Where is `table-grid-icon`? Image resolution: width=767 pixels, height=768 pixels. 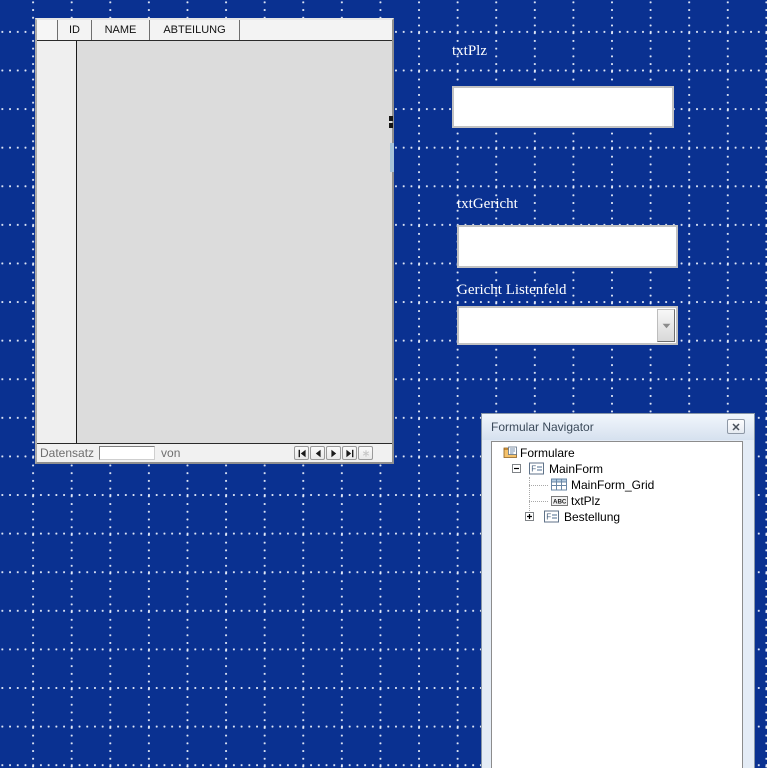
table-grid-icon is located at coordinates (559, 484).